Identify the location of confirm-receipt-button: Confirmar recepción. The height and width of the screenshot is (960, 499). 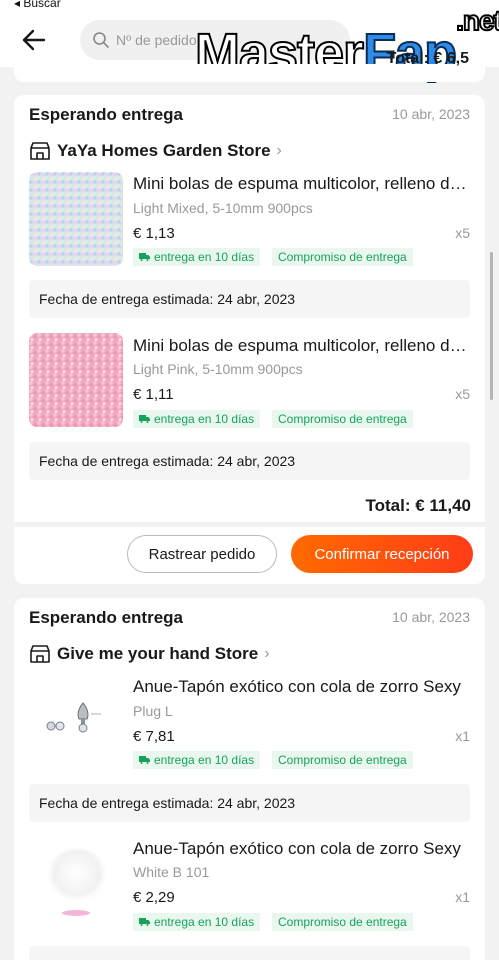
(382, 554).